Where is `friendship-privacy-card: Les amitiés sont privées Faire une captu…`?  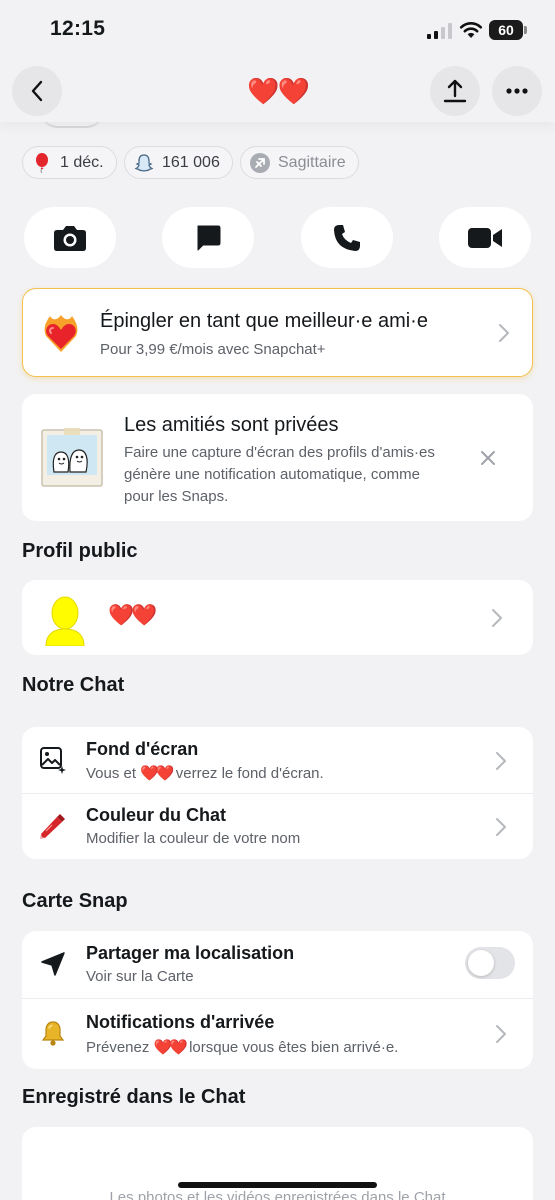 friendship-privacy-card: Les amitiés sont privées Faire une captu… is located at coordinates (277, 457).